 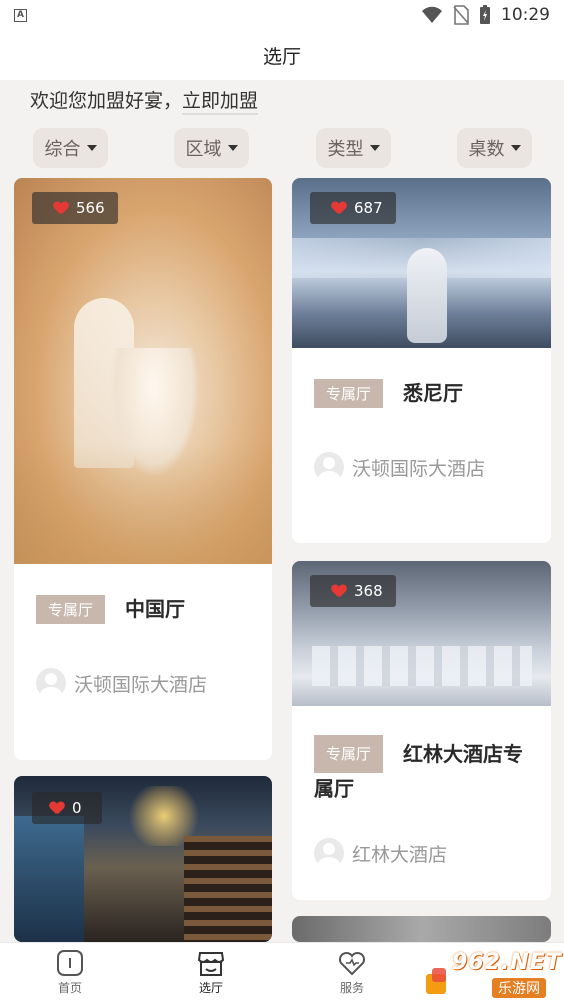 I want to click on photo-shade, so click(x=143, y=504).